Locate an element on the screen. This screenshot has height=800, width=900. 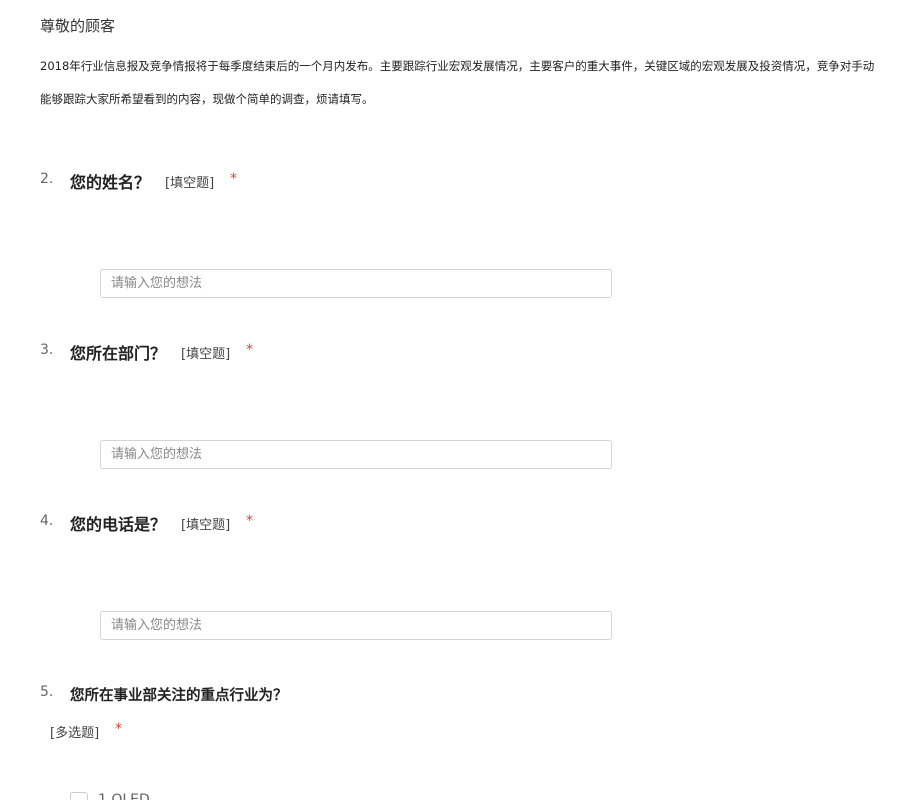
question-title: 您所在部门？ is located at coordinates (118, 353).